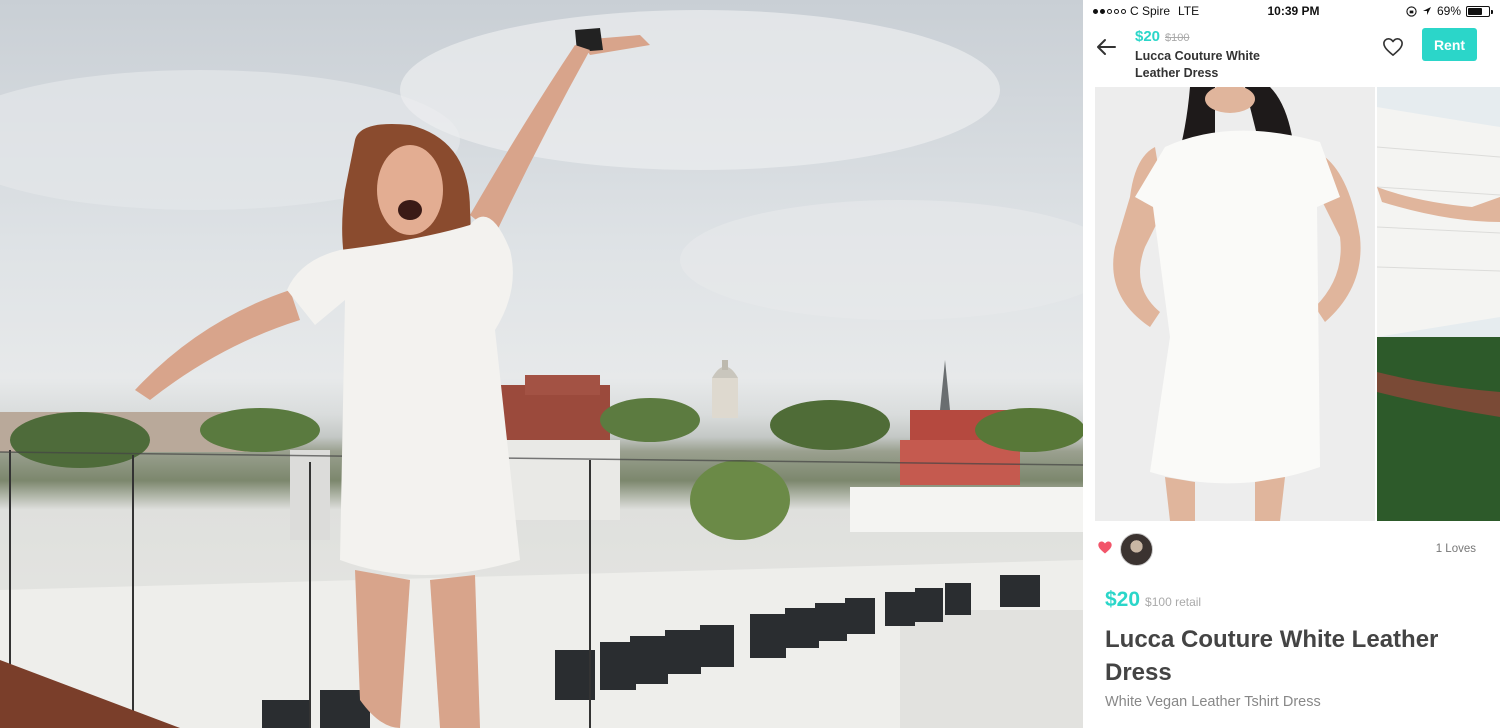 The height and width of the screenshot is (728, 1500). I want to click on model-dress-image, so click(1235, 304).